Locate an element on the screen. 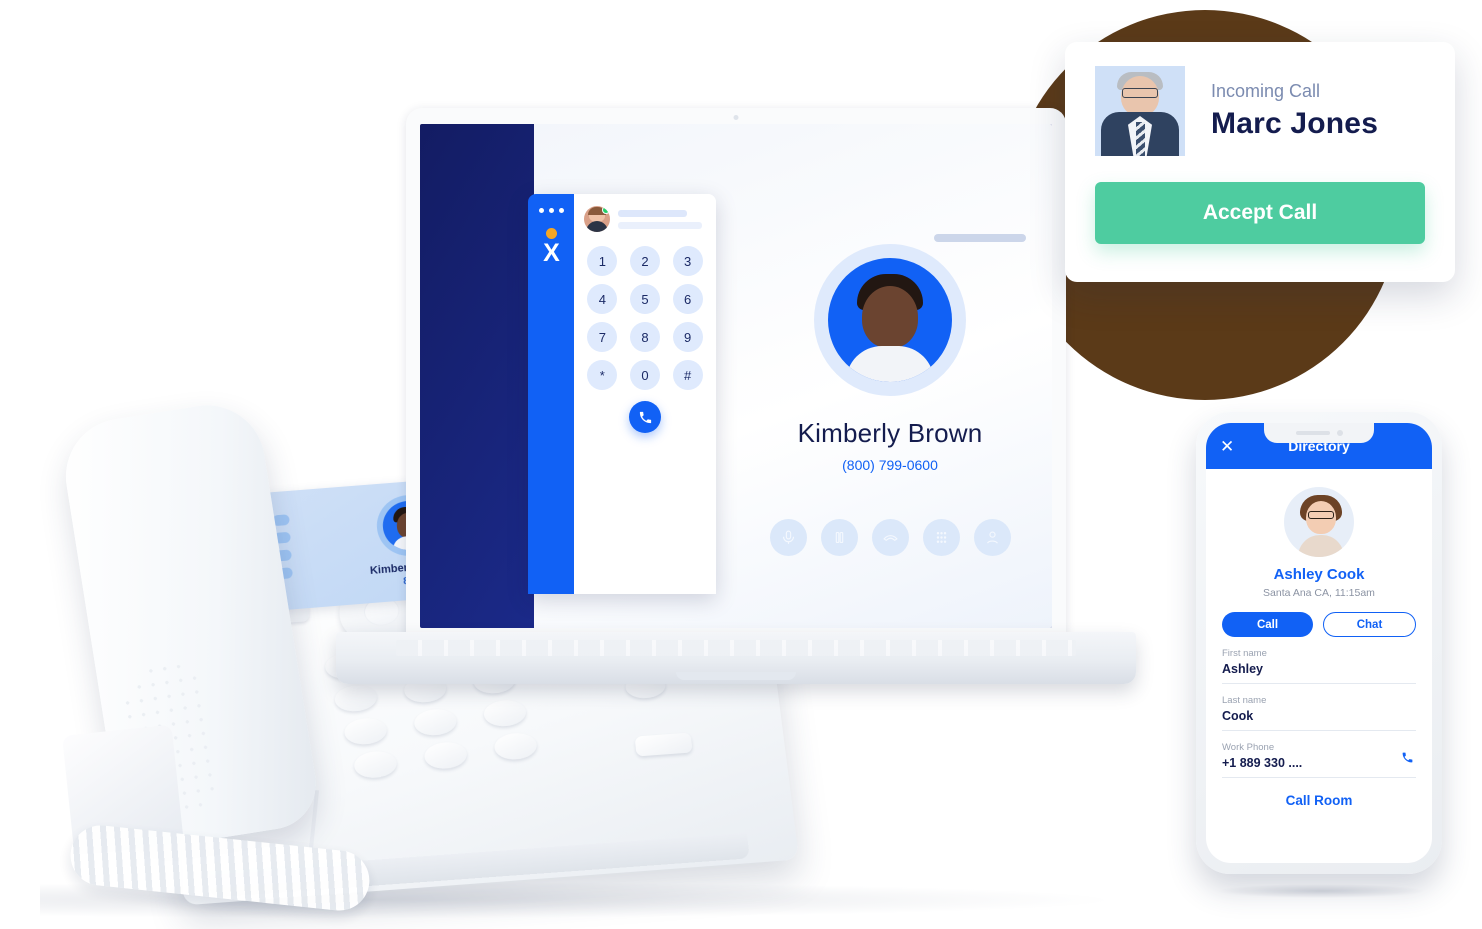  active-call-avatar-ring is located at coordinates (890, 320).